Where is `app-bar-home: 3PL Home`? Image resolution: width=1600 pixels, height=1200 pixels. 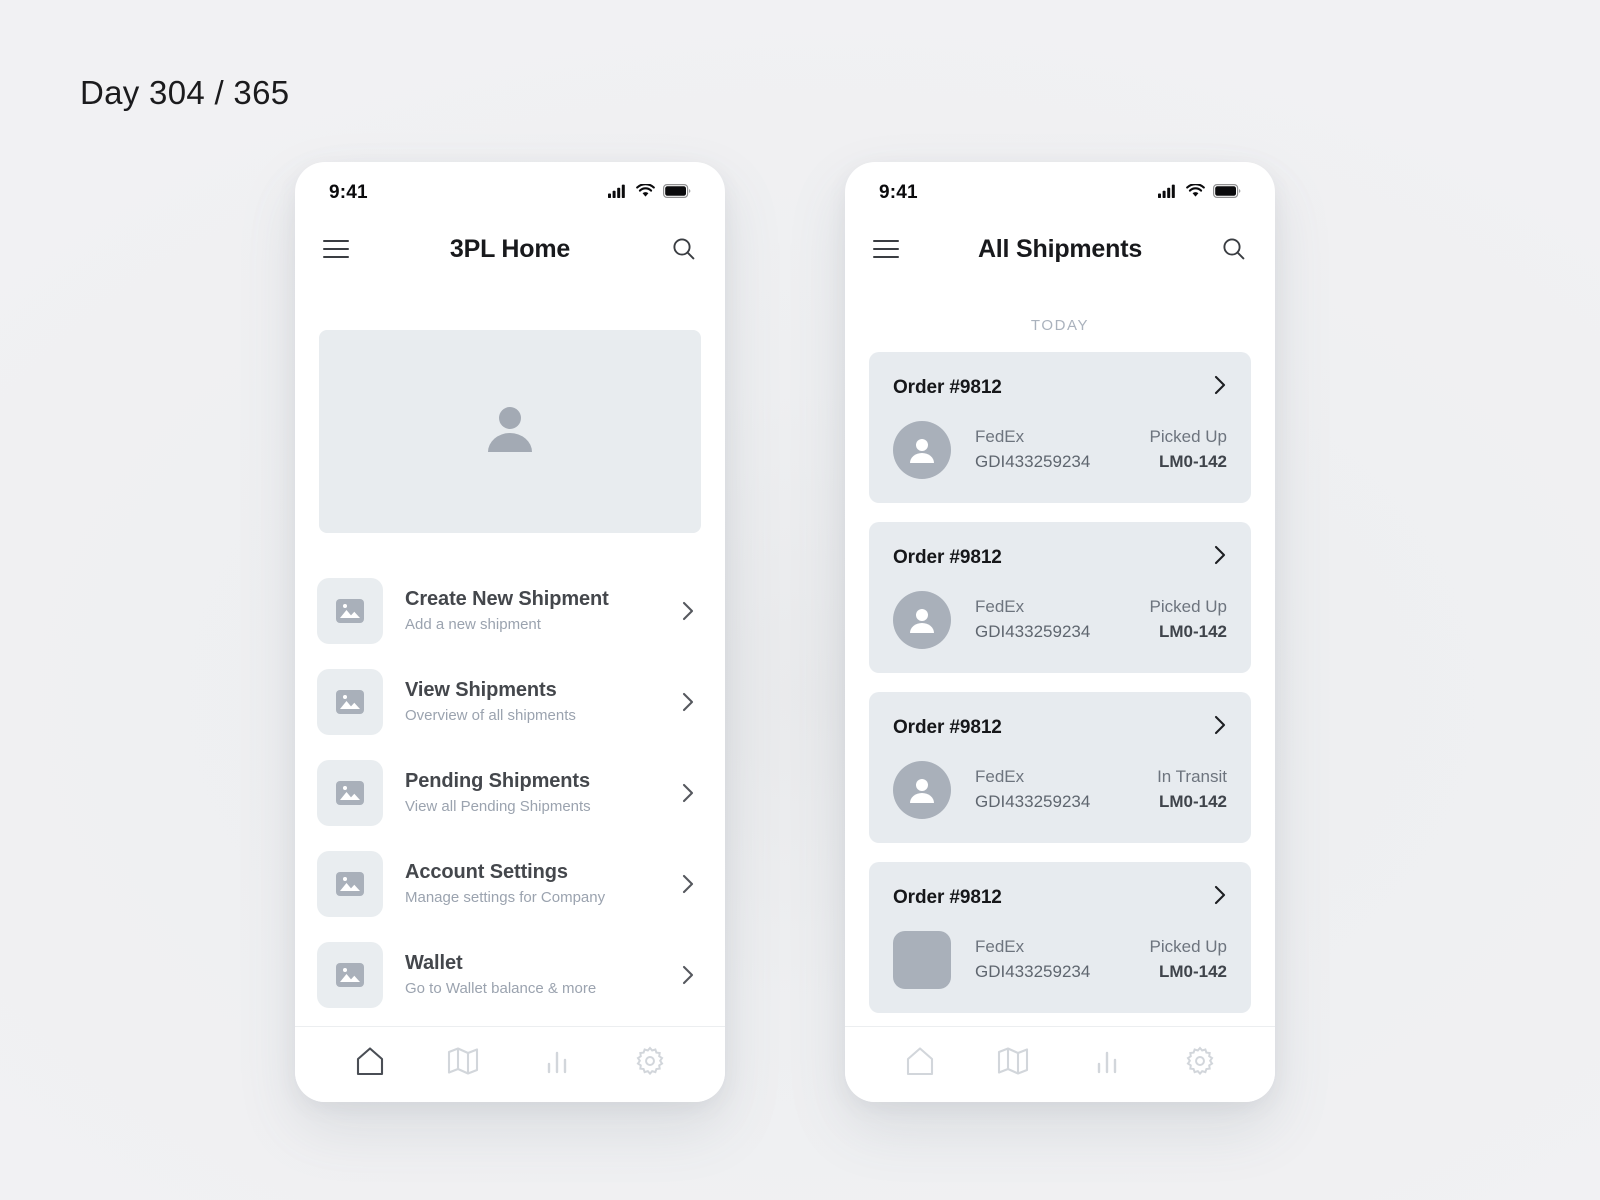 app-bar-home: 3PL Home is located at coordinates (510, 249).